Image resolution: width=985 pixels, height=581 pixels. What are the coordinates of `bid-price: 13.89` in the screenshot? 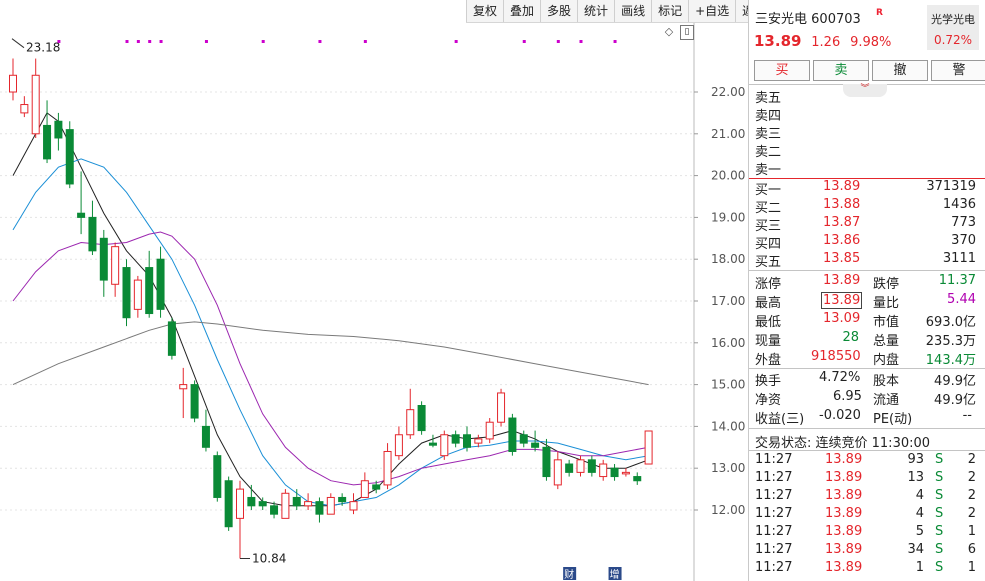 It's located at (842, 186).